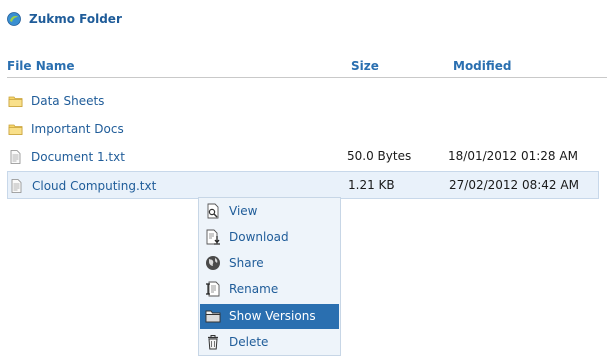 This screenshot has width=610, height=362. Describe the element at coordinates (514, 185) in the screenshot. I see `file-modified: 27/02/2012 08:42 AM` at that location.